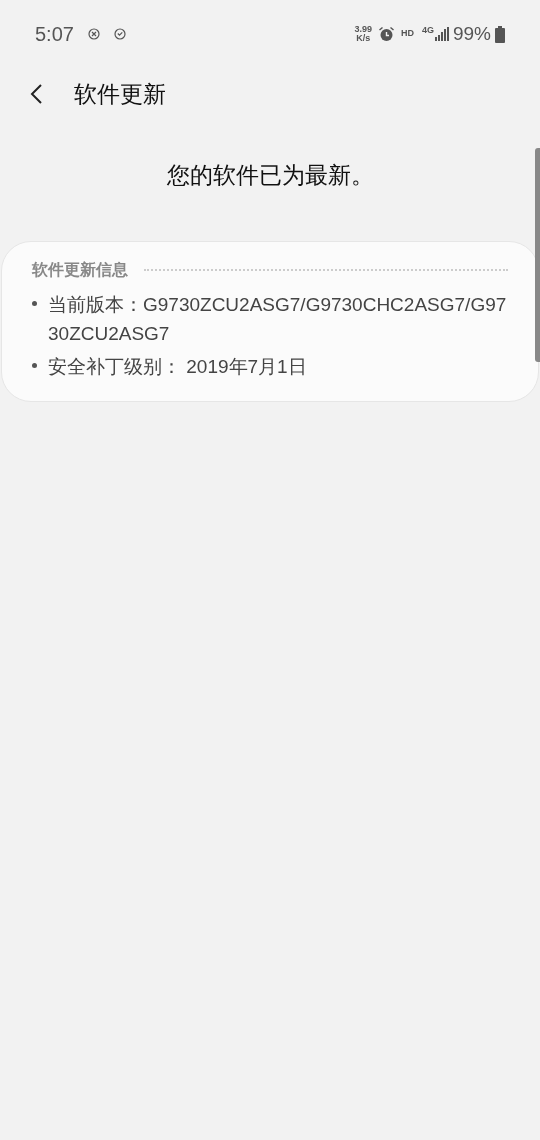  I want to click on hd-label: HD, so click(407, 34).